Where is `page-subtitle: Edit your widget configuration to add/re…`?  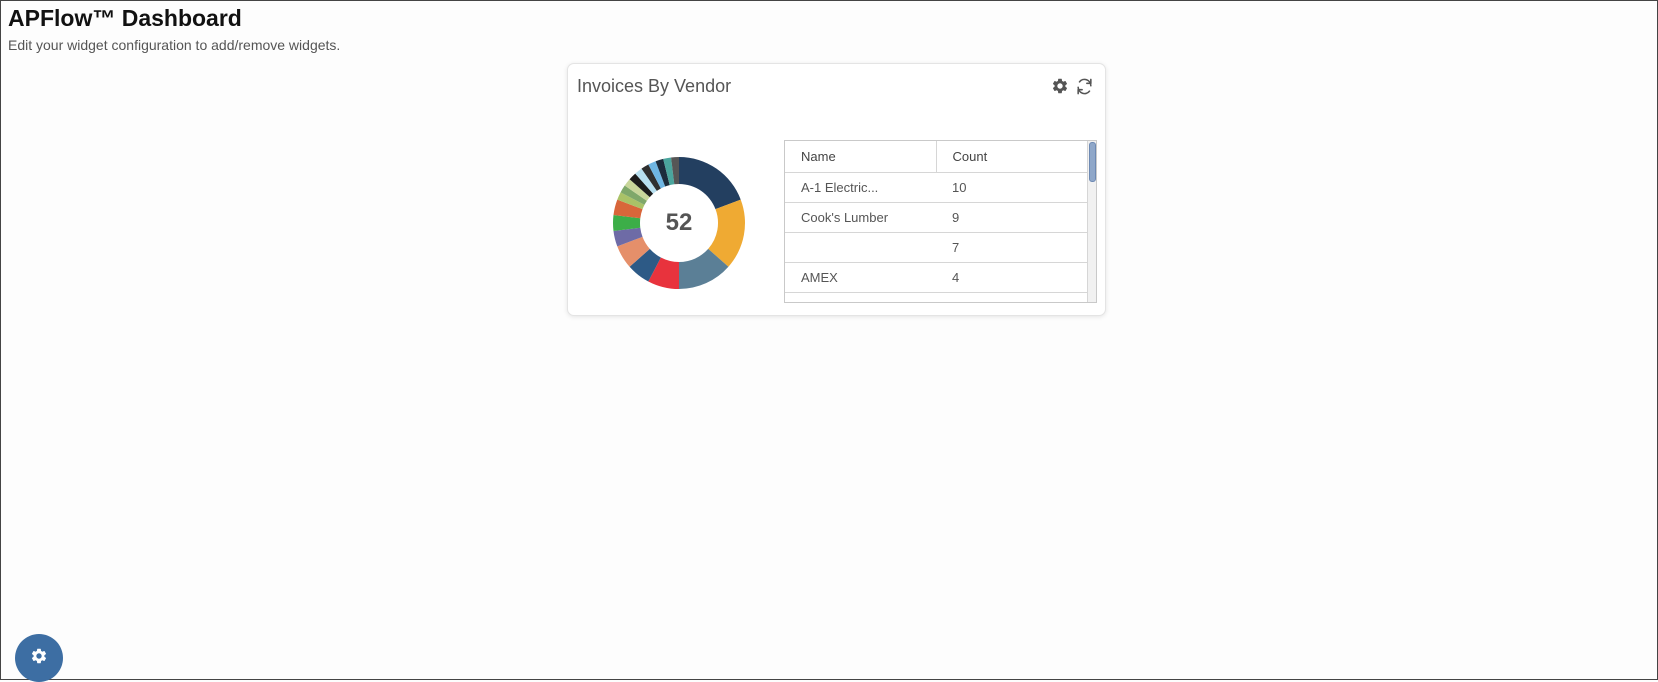 page-subtitle: Edit your widget configuration to add/re… is located at coordinates (174, 45).